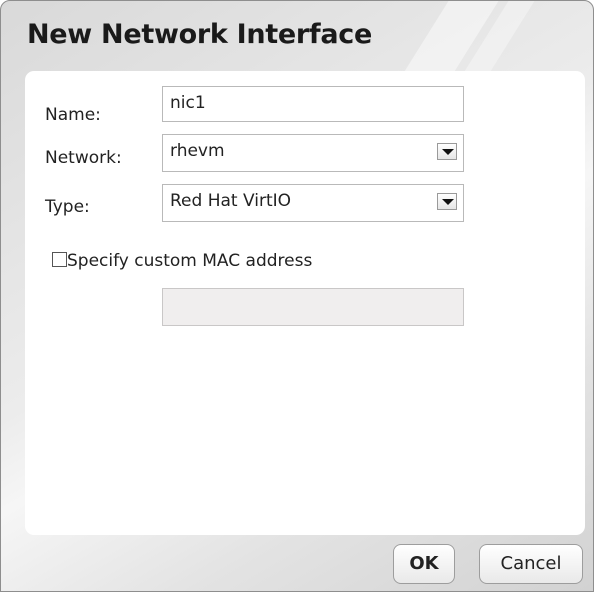  What do you see at coordinates (200, 34) in the screenshot?
I see `dialog-title: New Network Interface` at bounding box center [200, 34].